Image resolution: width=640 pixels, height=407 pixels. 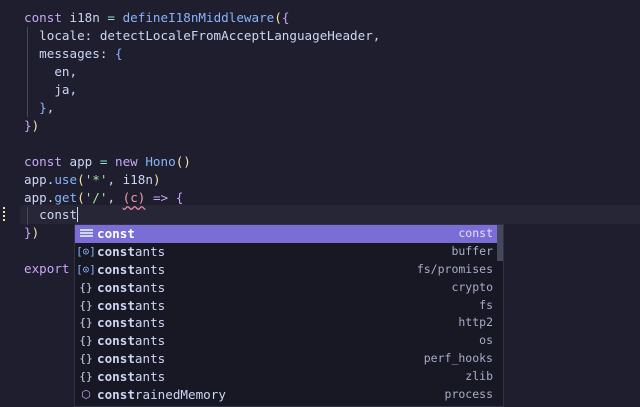 What do you see at coordinates (32, 232) in the screenshot?
I see `code-line-13: })` at bounding box center [32, 232].